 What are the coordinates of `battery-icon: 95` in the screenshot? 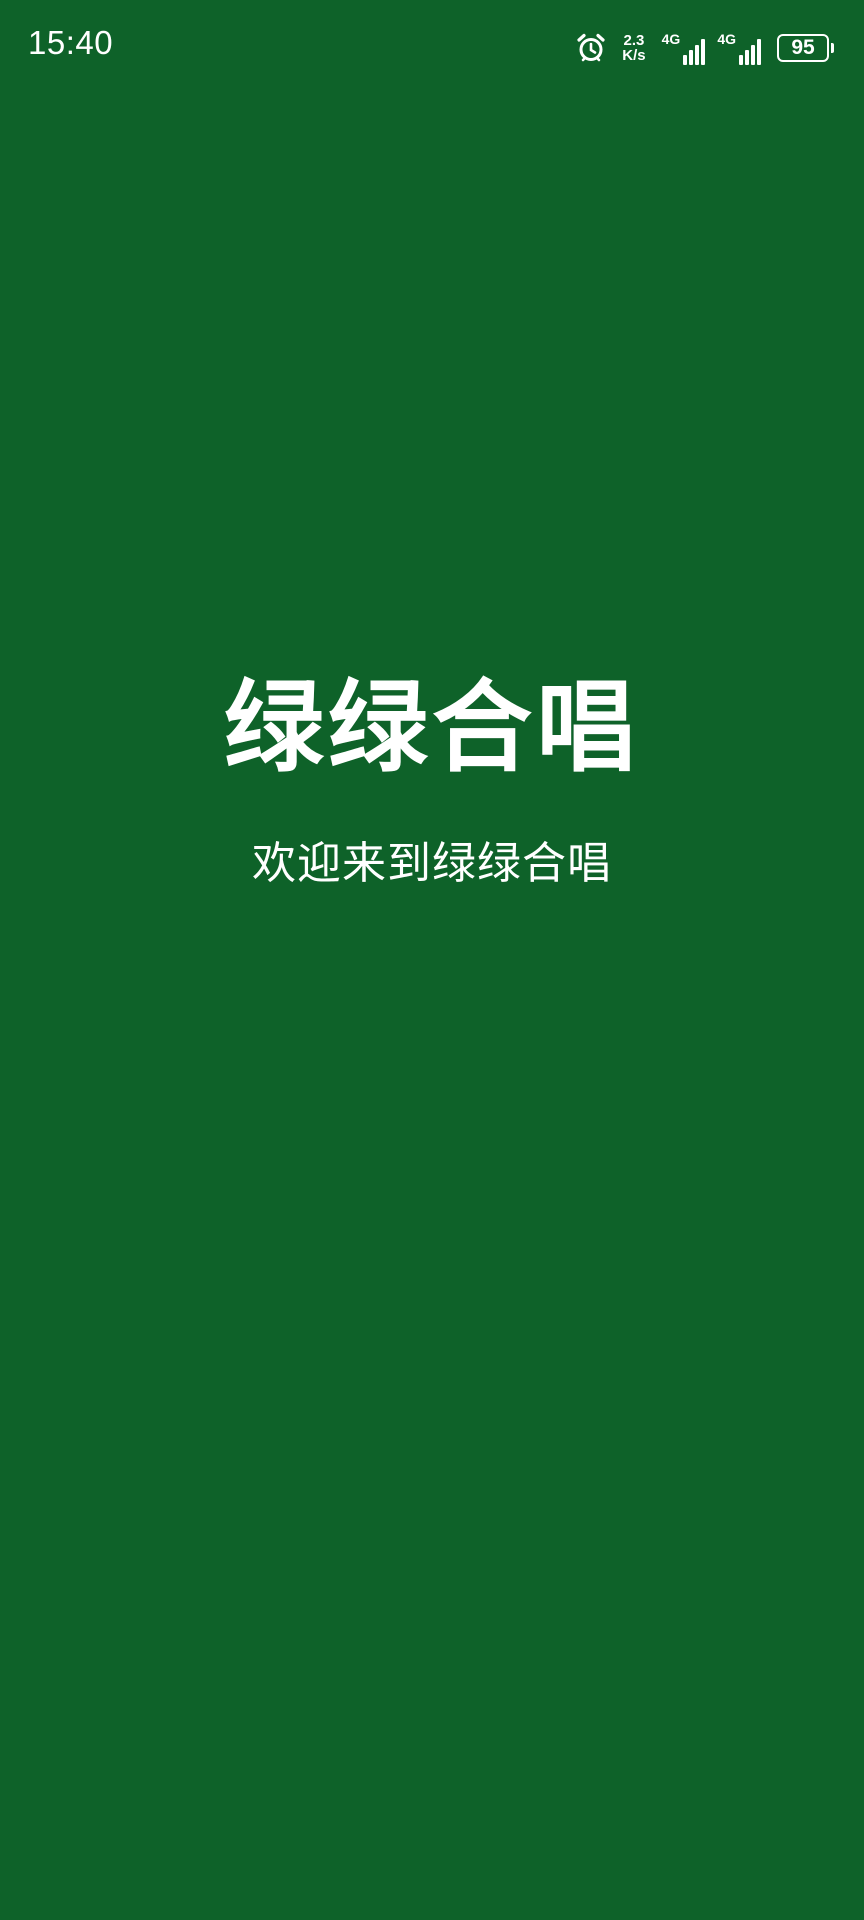 It's located at (805, 48).